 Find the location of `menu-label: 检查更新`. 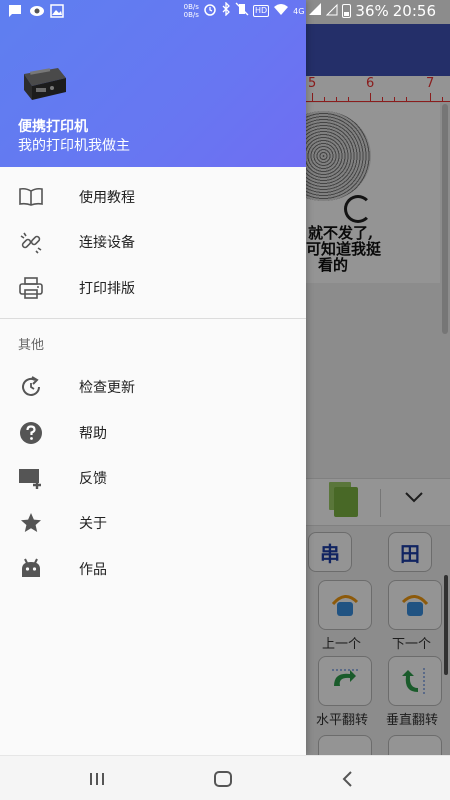

menu-label: 检查更新 is located at coordinates (107, 387).